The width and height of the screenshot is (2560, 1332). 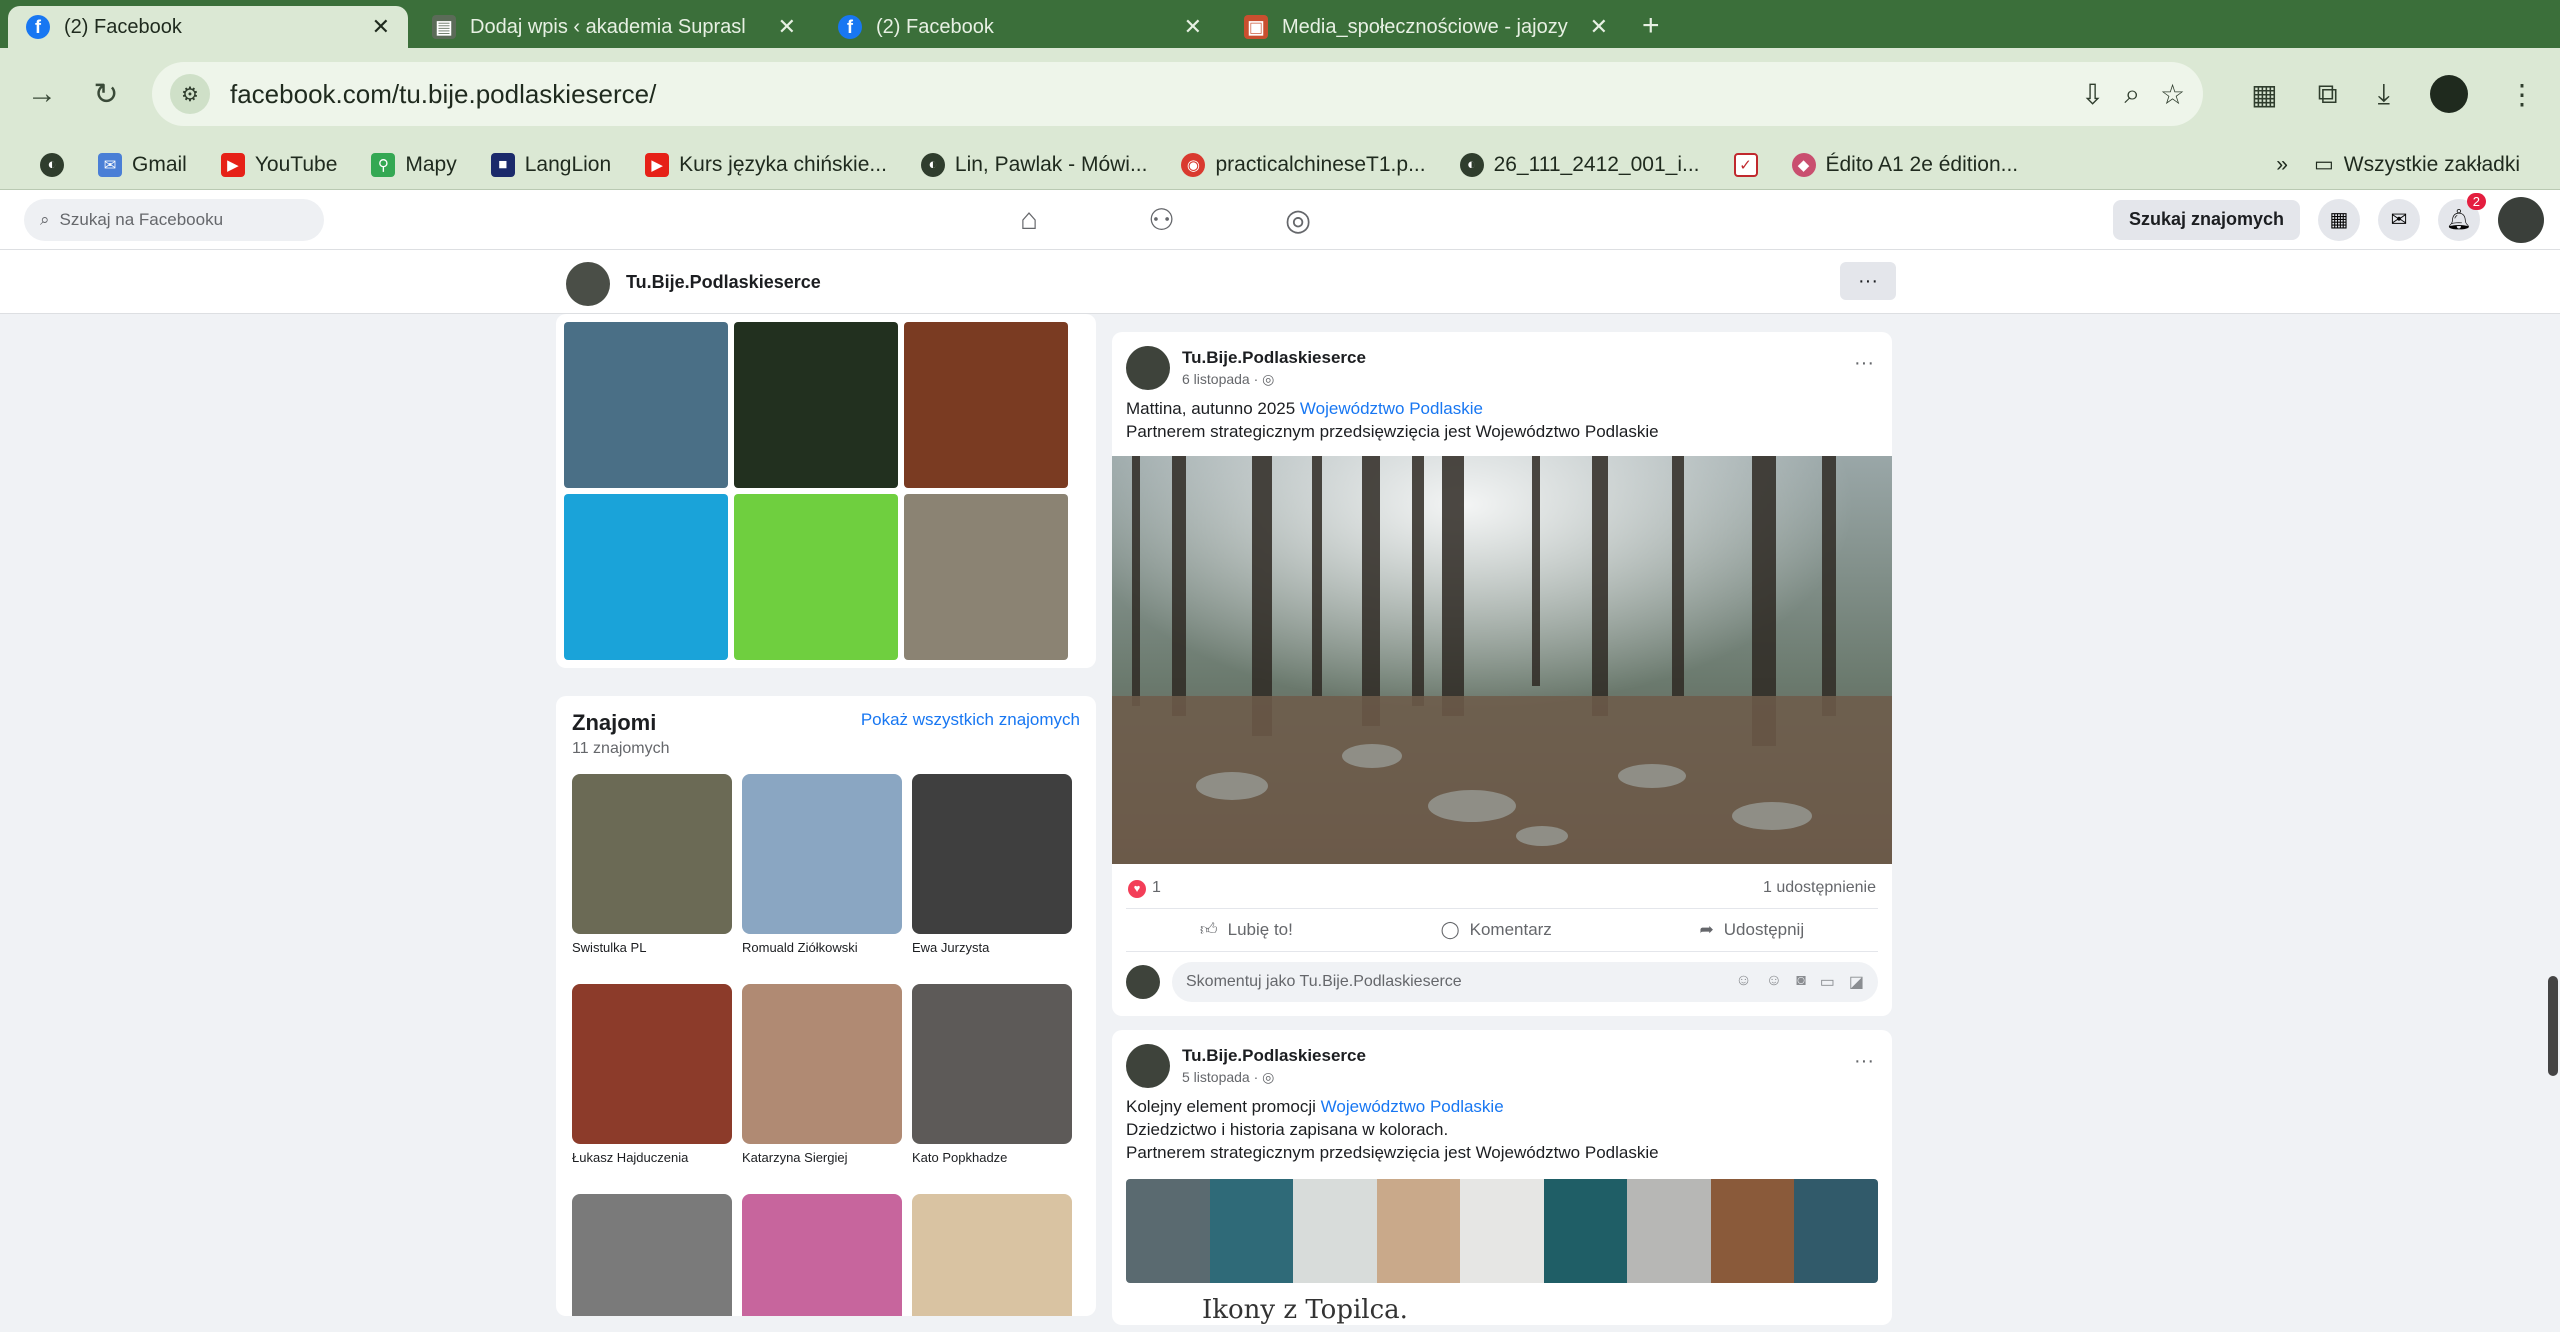 I want to click on show-all-friends-link: Pokaż wszystkich znajomych, so click(x=970, y=720).